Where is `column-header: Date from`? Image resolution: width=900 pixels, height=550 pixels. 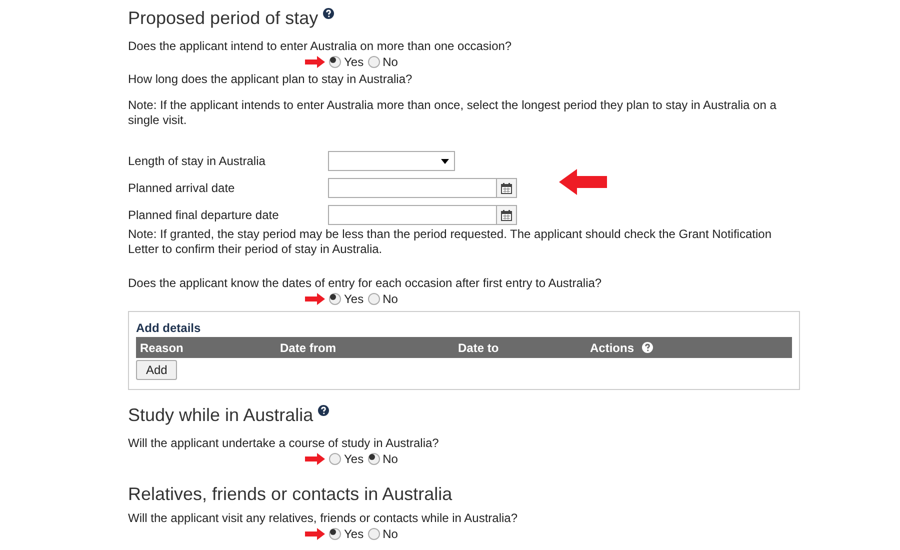
column-header: Date from is located at coordinates (308, 348).